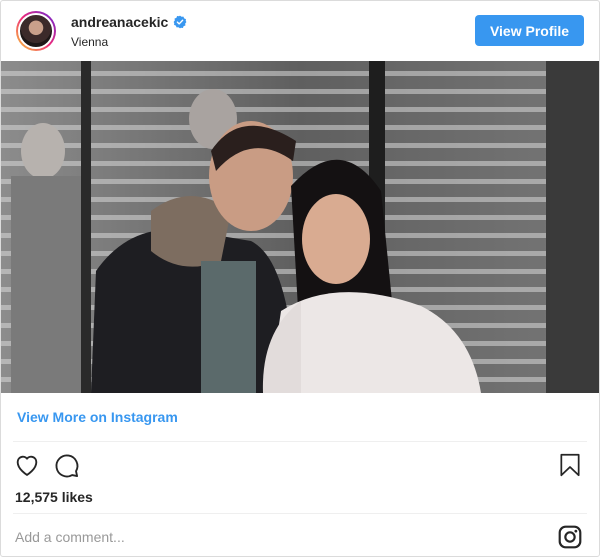 The image size is (600, 557). Describe the element at coordinates (66, 465) in the screenshot. I see `speech-bubble-icon` at that location.